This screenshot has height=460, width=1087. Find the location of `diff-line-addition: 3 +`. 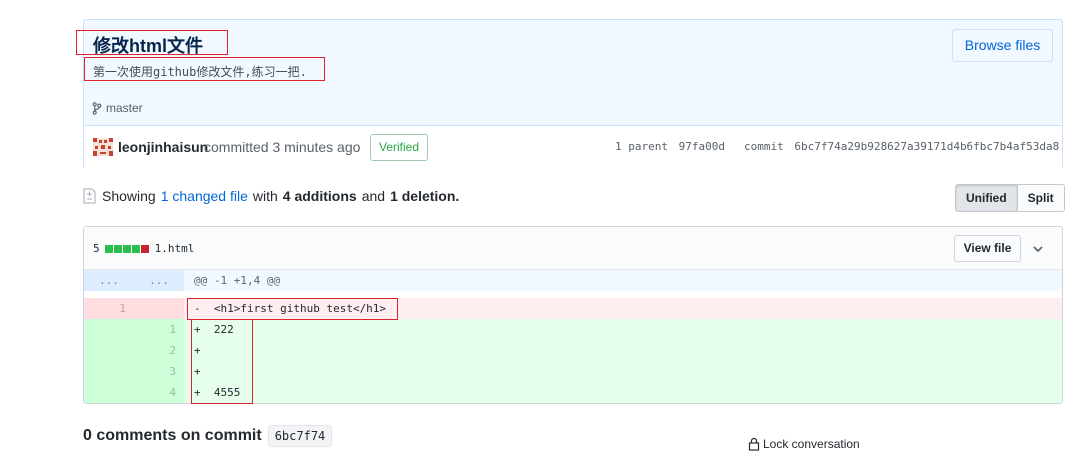

diff-line-addition: 3 + is located at coordinates (573, 371).